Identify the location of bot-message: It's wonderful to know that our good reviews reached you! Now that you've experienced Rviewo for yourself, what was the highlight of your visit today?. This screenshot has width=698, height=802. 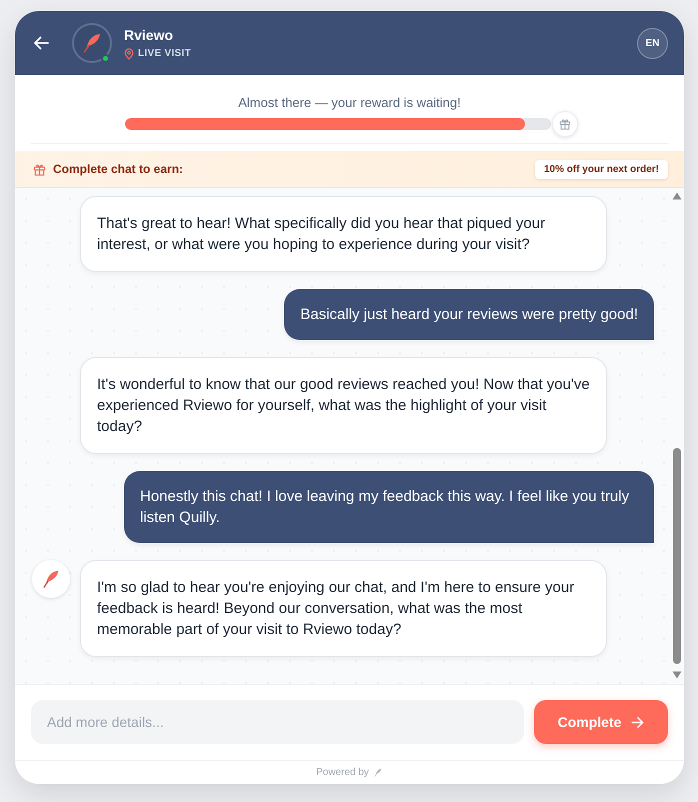
(343, 405).